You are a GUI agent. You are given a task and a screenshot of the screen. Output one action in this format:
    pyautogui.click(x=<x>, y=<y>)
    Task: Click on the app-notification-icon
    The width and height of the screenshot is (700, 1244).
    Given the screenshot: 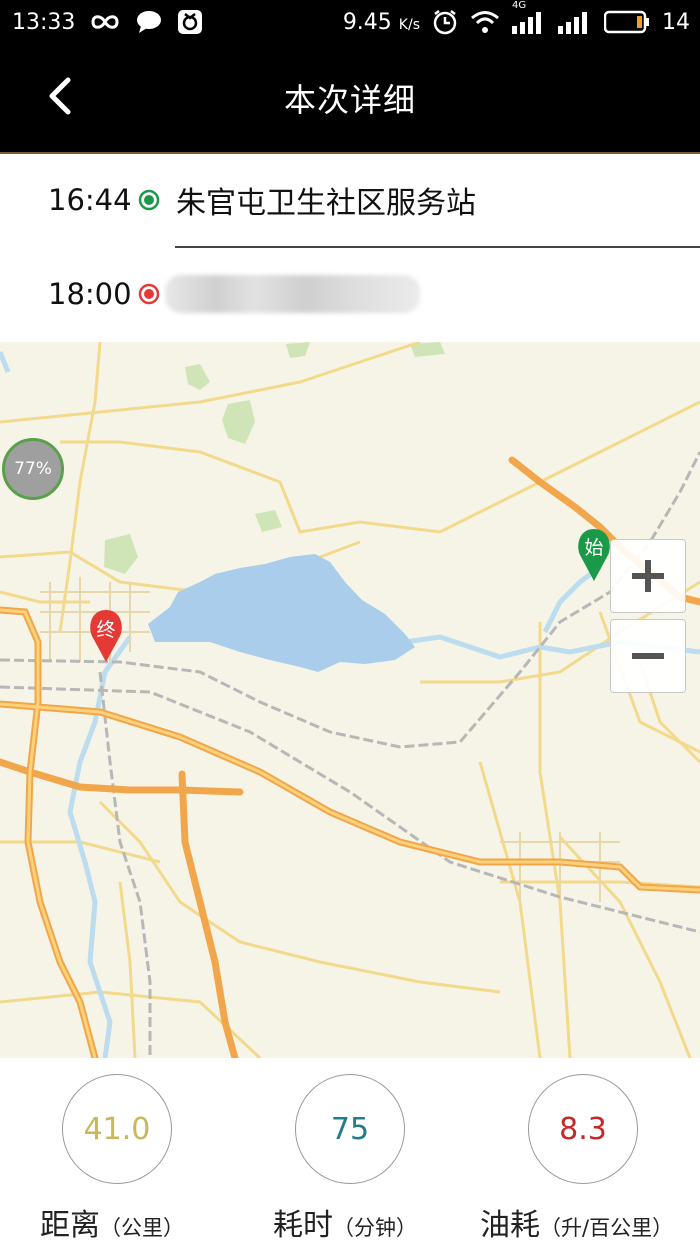 What is the action you would take?
    pyautogui.click(x=190, y=22)
    